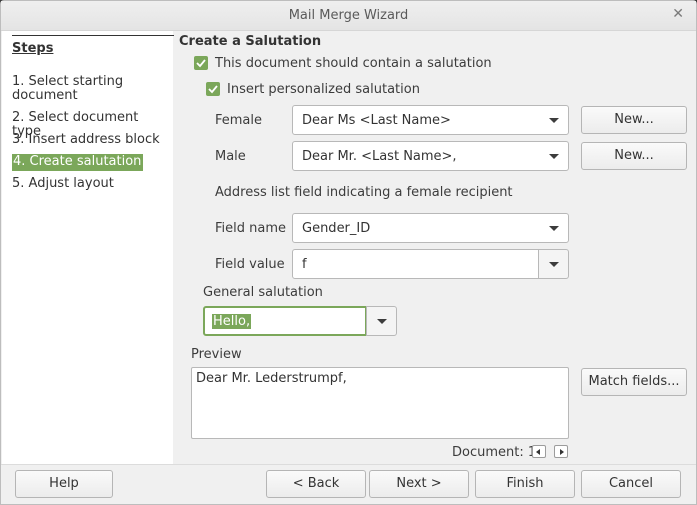 The height and width of the screenshot is (505, 697). Describe the element at coordinates (251, 228) in the screenshot. I see `field-name-label: Field name` at that location.